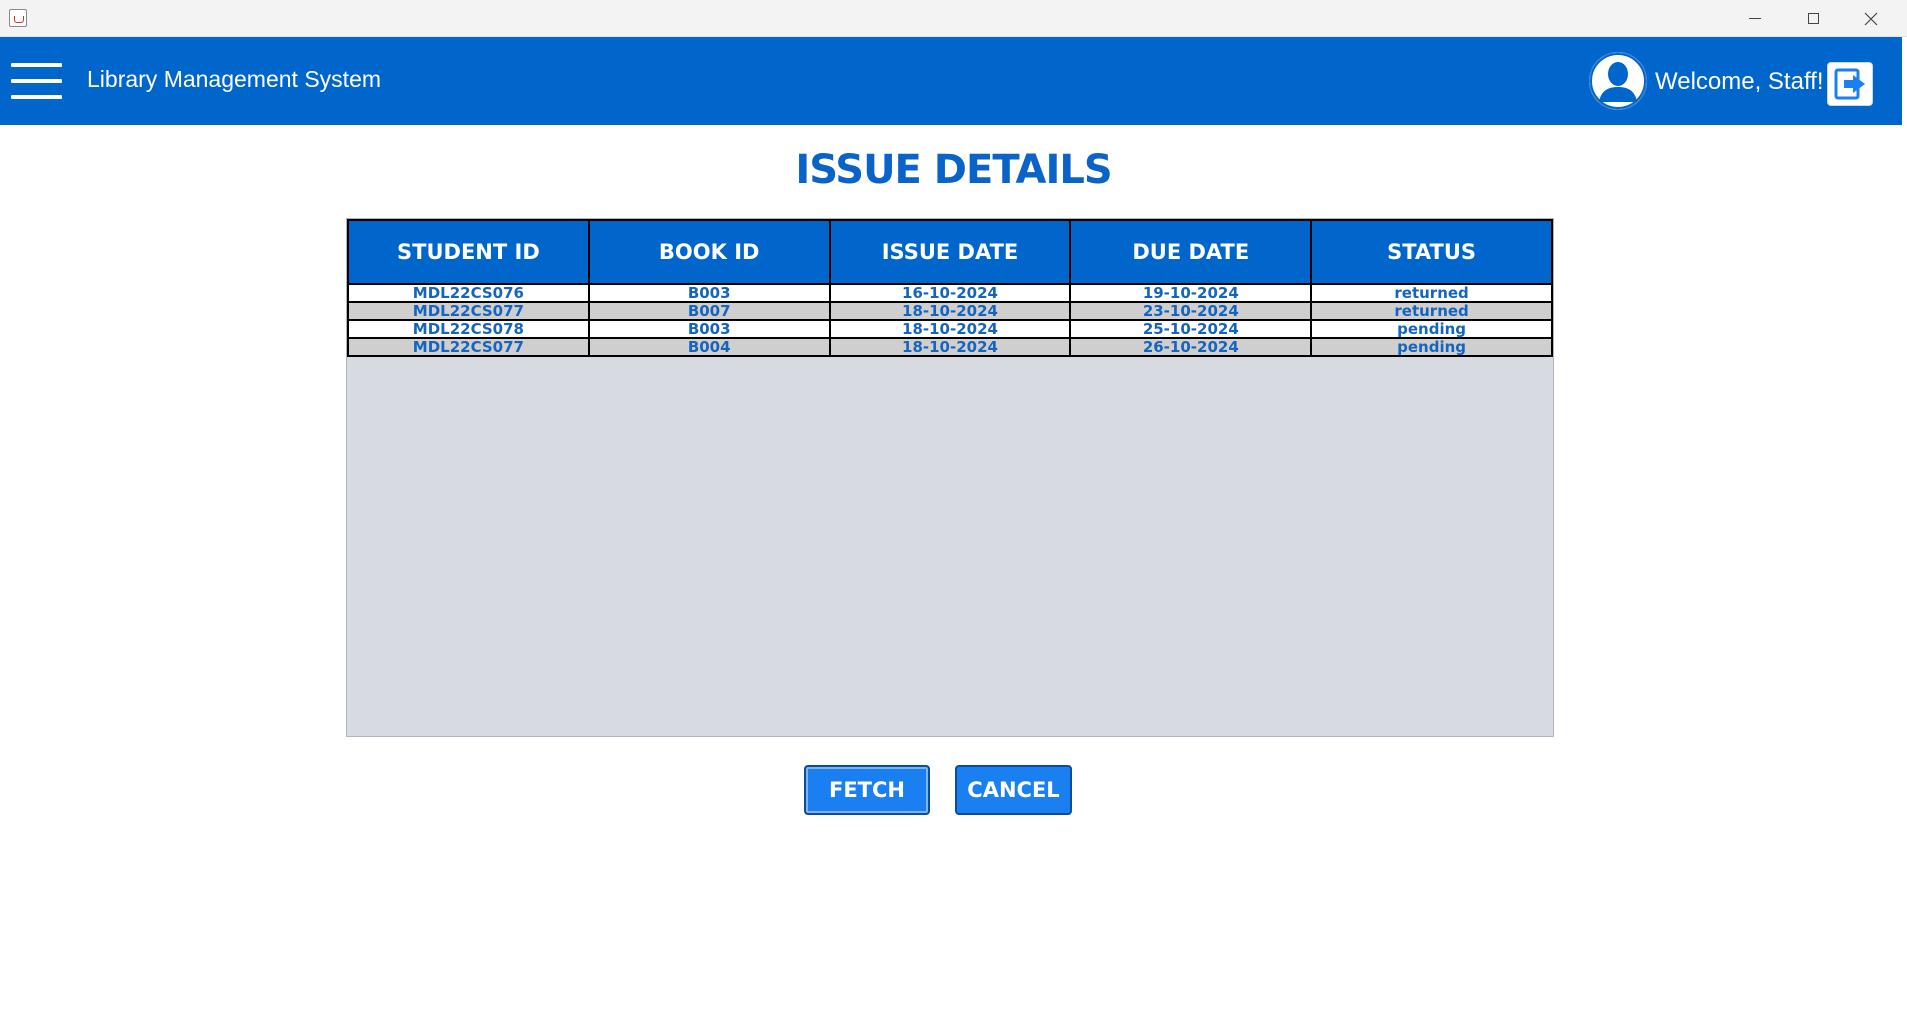  I want to click on minimize-icon, so click(1755, 18).